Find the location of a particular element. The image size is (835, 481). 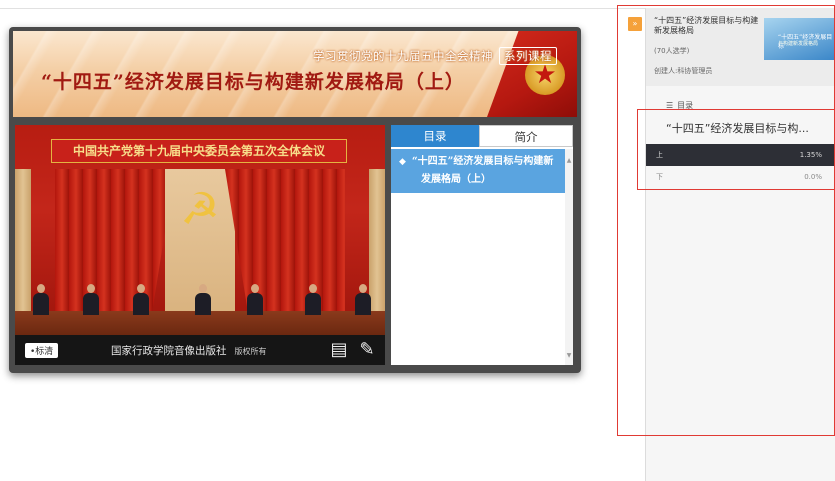

scroll-down-icon: ▼ is located at coordinates (569, 355).